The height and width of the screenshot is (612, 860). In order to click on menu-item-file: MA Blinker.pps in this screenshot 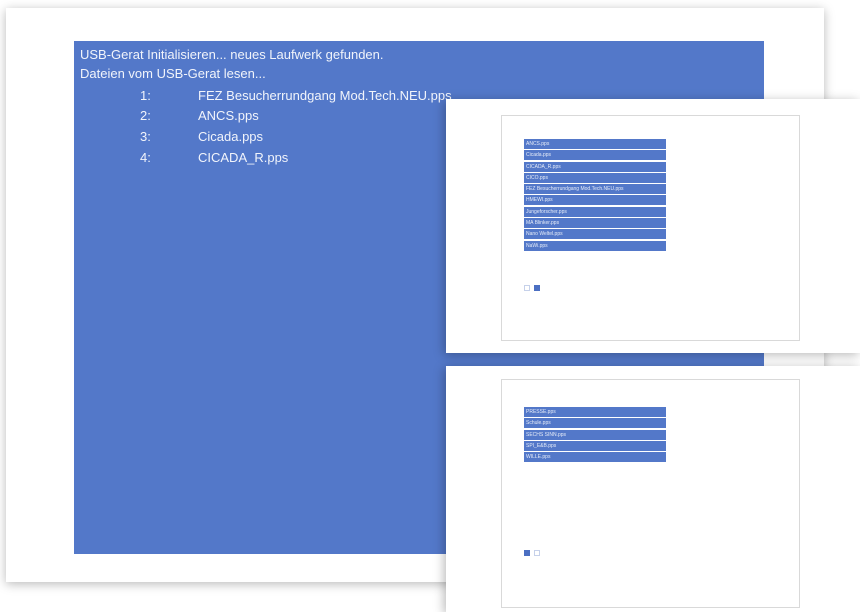, I will do `click(595, 223)`.